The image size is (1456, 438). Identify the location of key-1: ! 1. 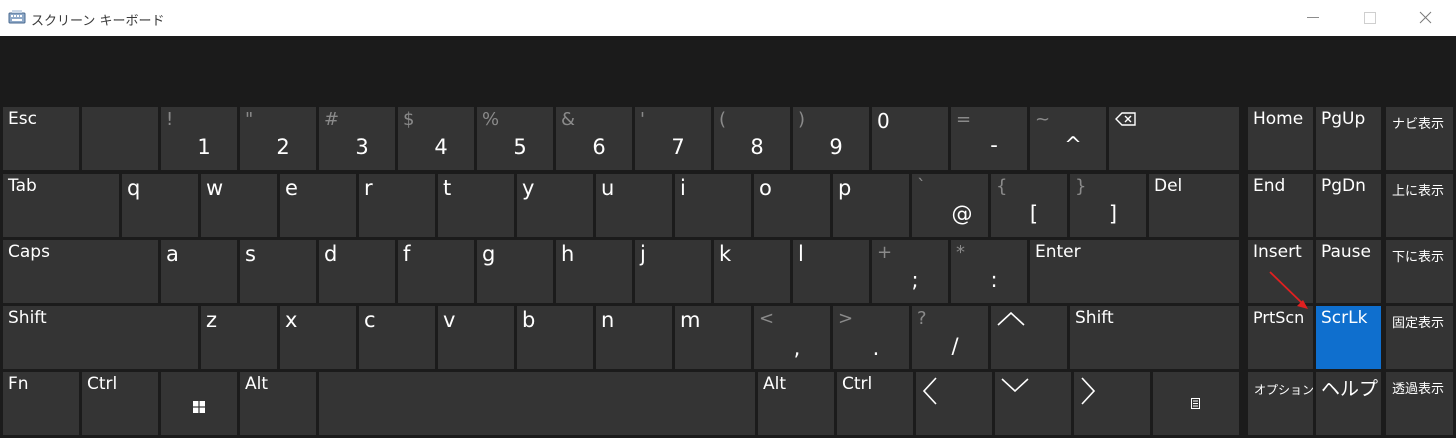
(199, 138).